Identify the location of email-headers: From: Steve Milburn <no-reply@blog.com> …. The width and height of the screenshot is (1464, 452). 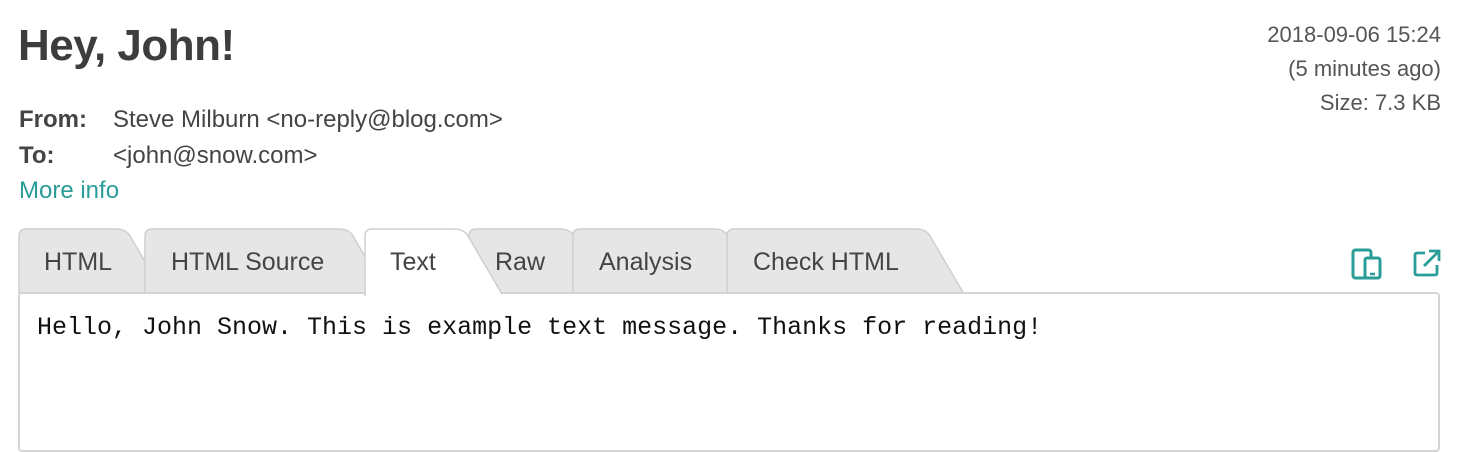
(261, 138).